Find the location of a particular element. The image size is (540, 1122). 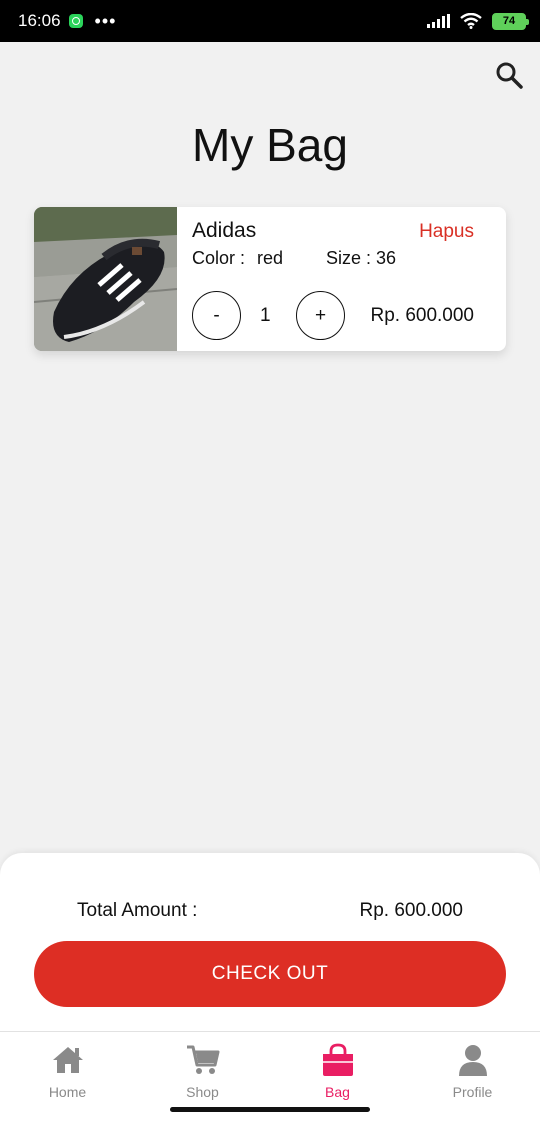

more-notifications-icon: ••• is located at coordinates (105, 20).